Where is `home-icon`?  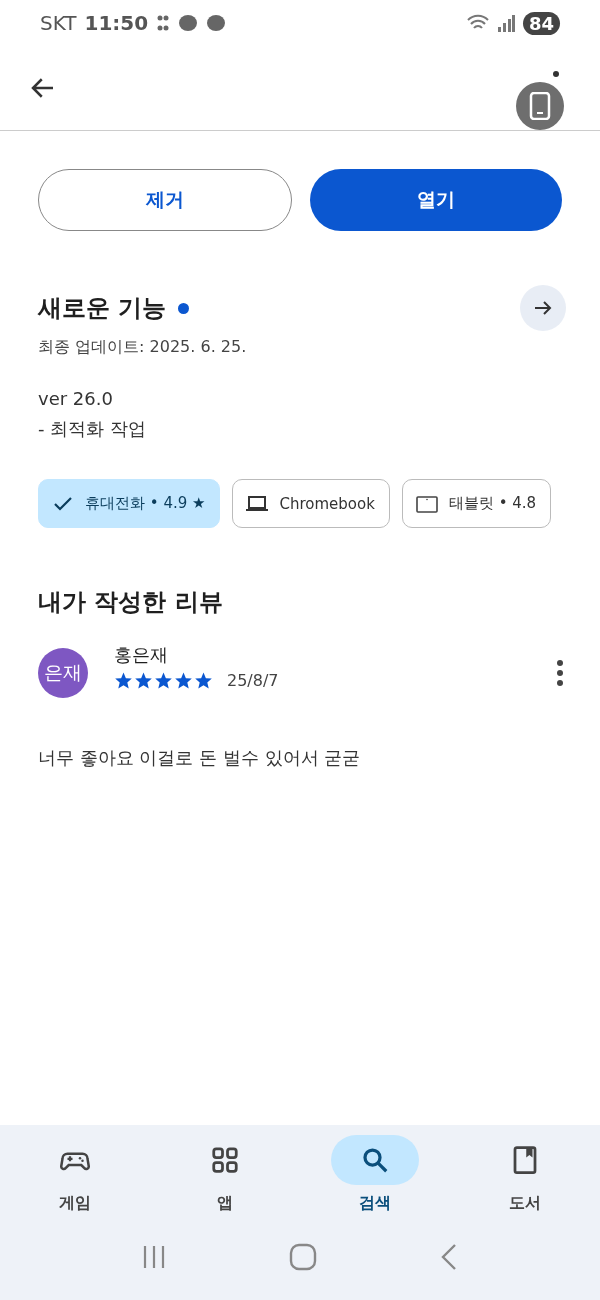 home-icon is located at coordinates (303, 1257).